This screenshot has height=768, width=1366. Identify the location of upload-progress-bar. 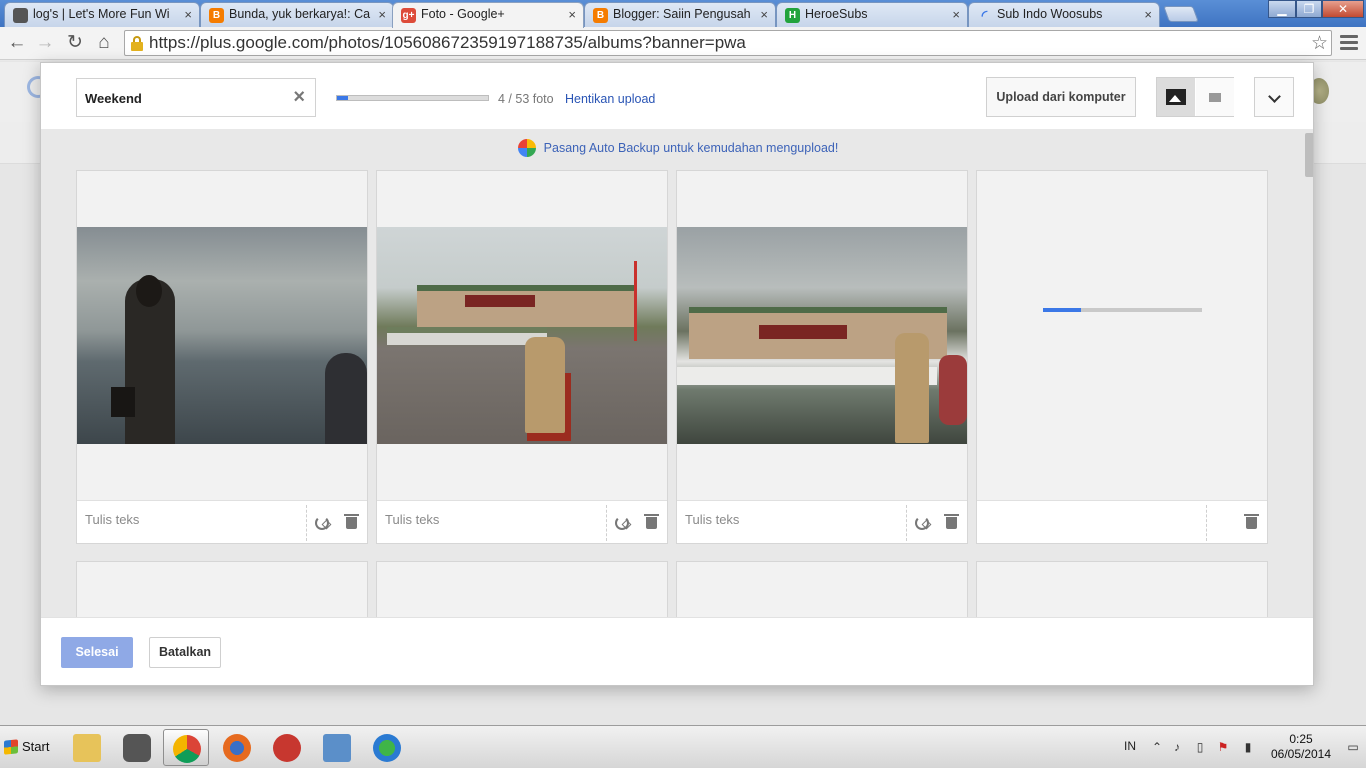
(412, 98).